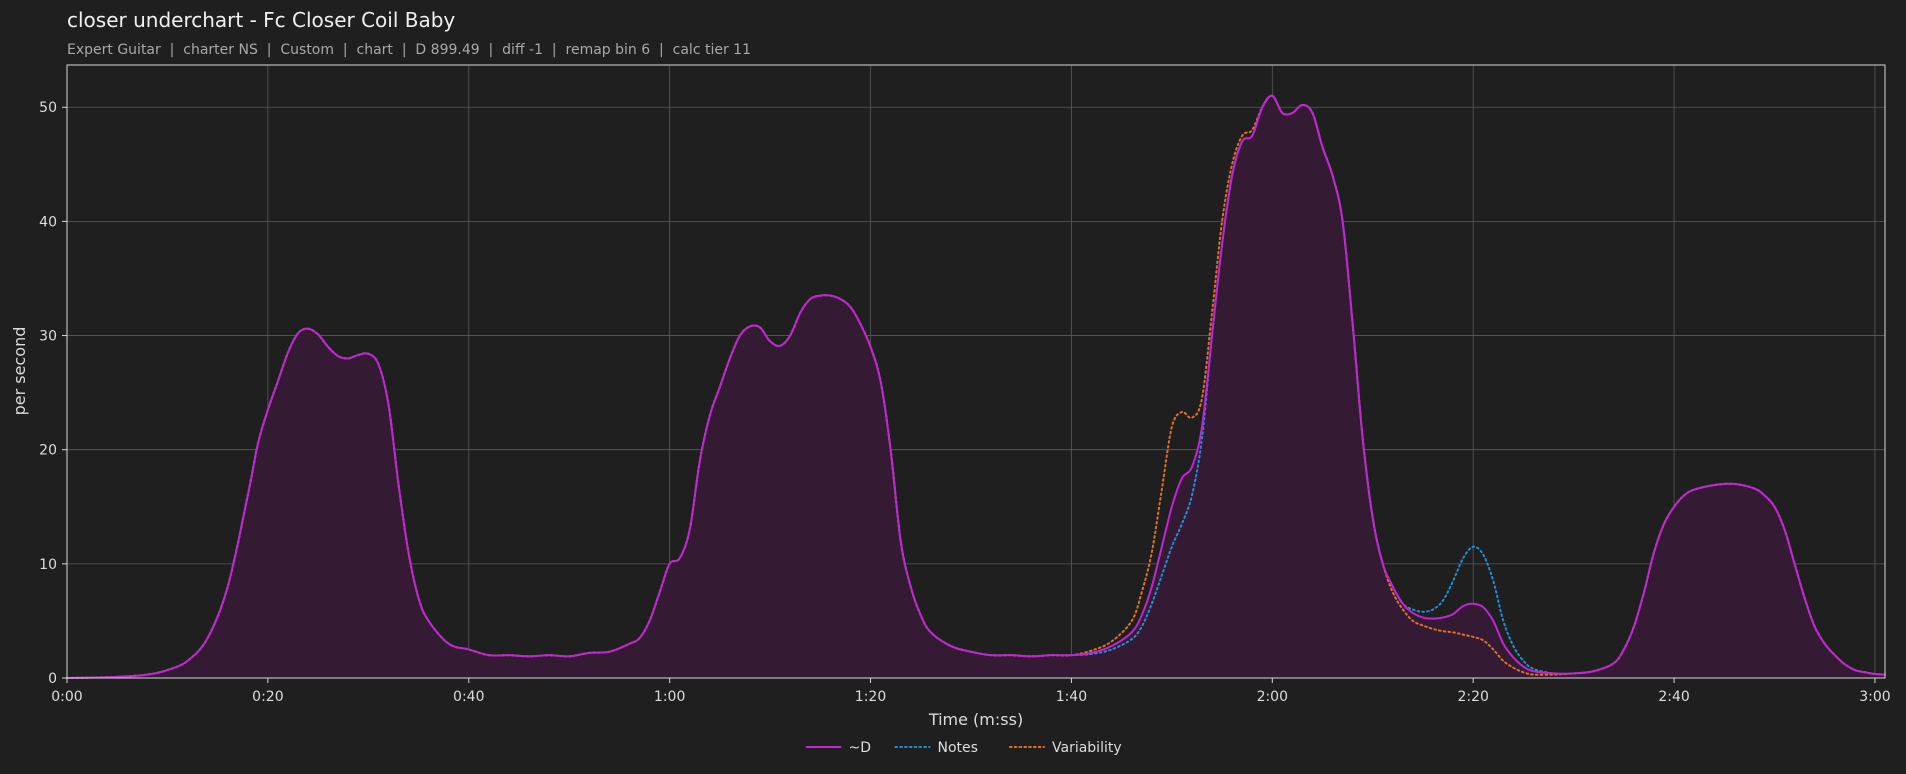  I want to click on y-tick-label: 10, so click(48, 565).